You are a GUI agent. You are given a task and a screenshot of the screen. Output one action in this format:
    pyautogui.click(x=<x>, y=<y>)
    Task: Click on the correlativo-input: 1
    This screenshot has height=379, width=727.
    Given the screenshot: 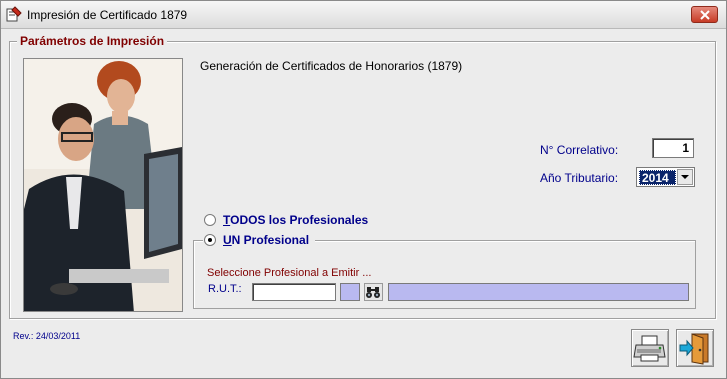 What is the action you would take?
    pyautogui.click(x=673, y=148)
    